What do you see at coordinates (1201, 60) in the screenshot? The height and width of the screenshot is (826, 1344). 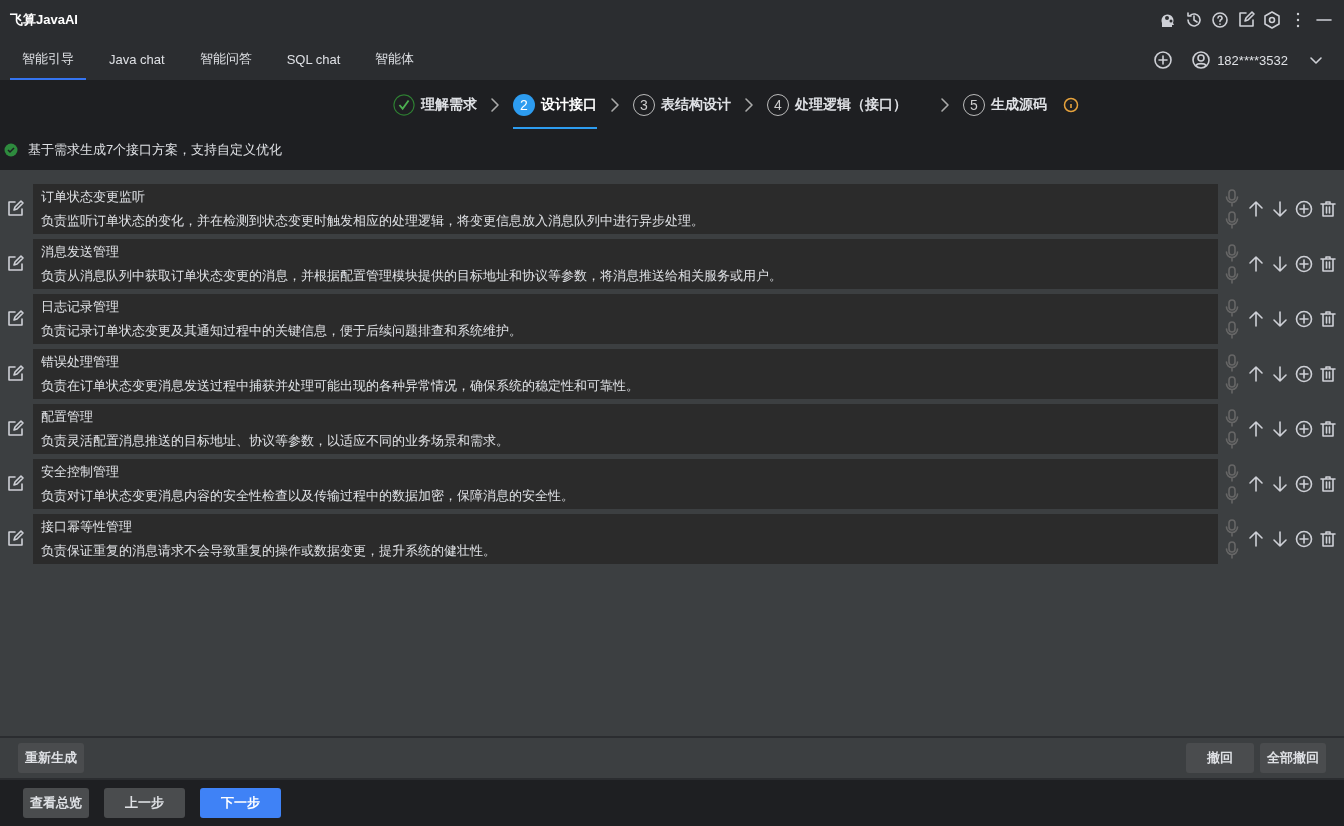 I see `user-icon` at bounding box center [1201, 60].